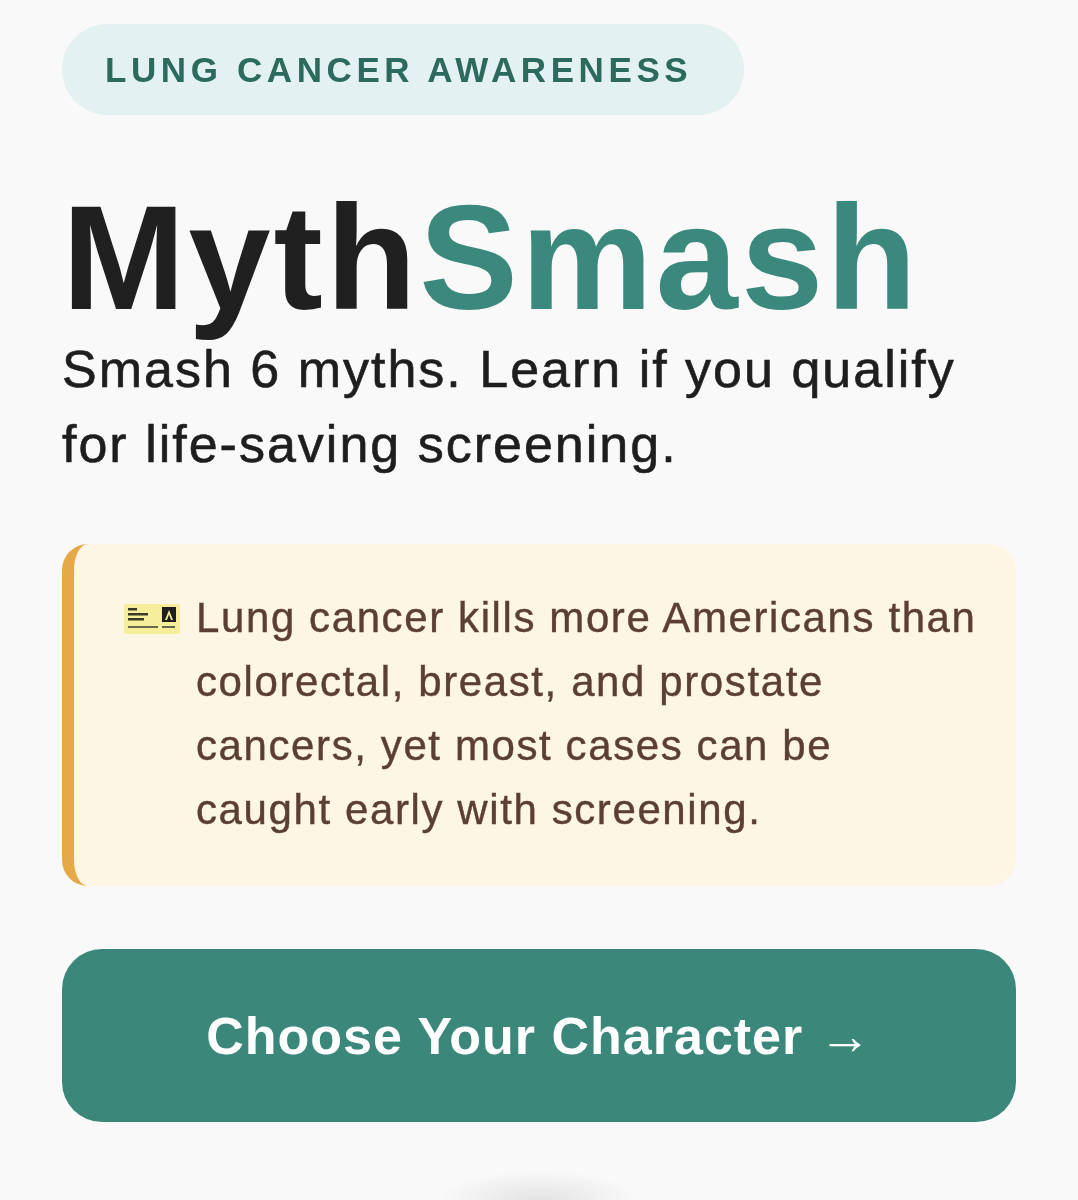 The image size is (1078, 1200). What do you see at coordinates (403, 69) in the screenshot?
I see `category-badge: LUNG CANCER AWARENESS` at bounding box center [403, 69].